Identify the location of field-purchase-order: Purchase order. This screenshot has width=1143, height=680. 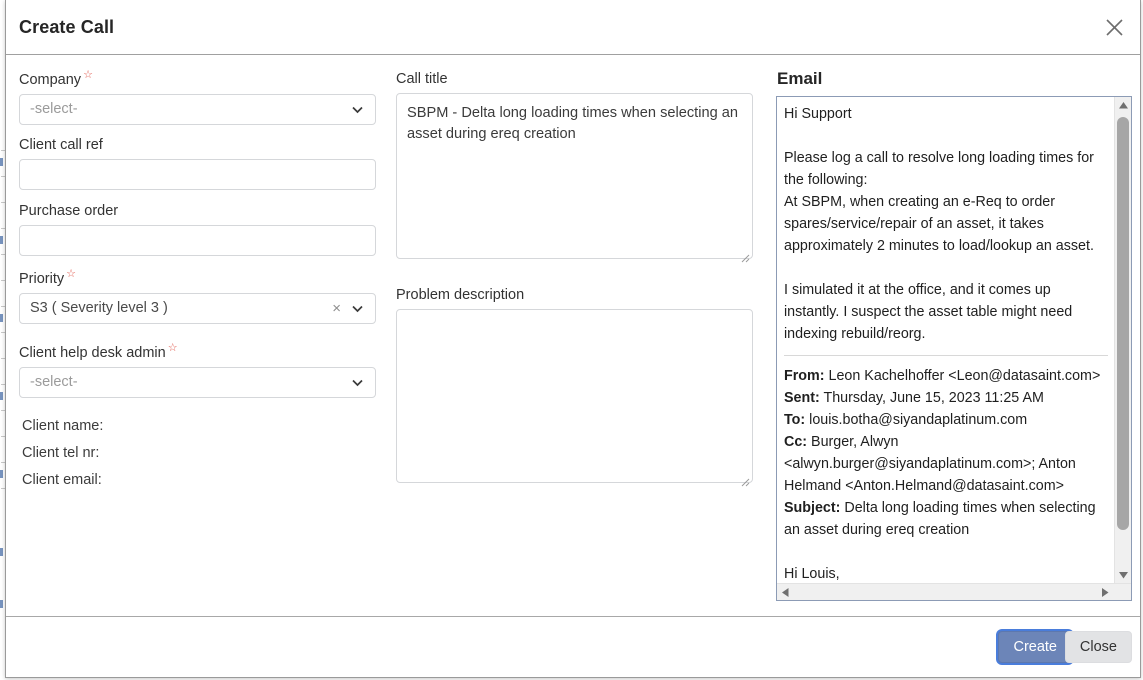
(197, 229).